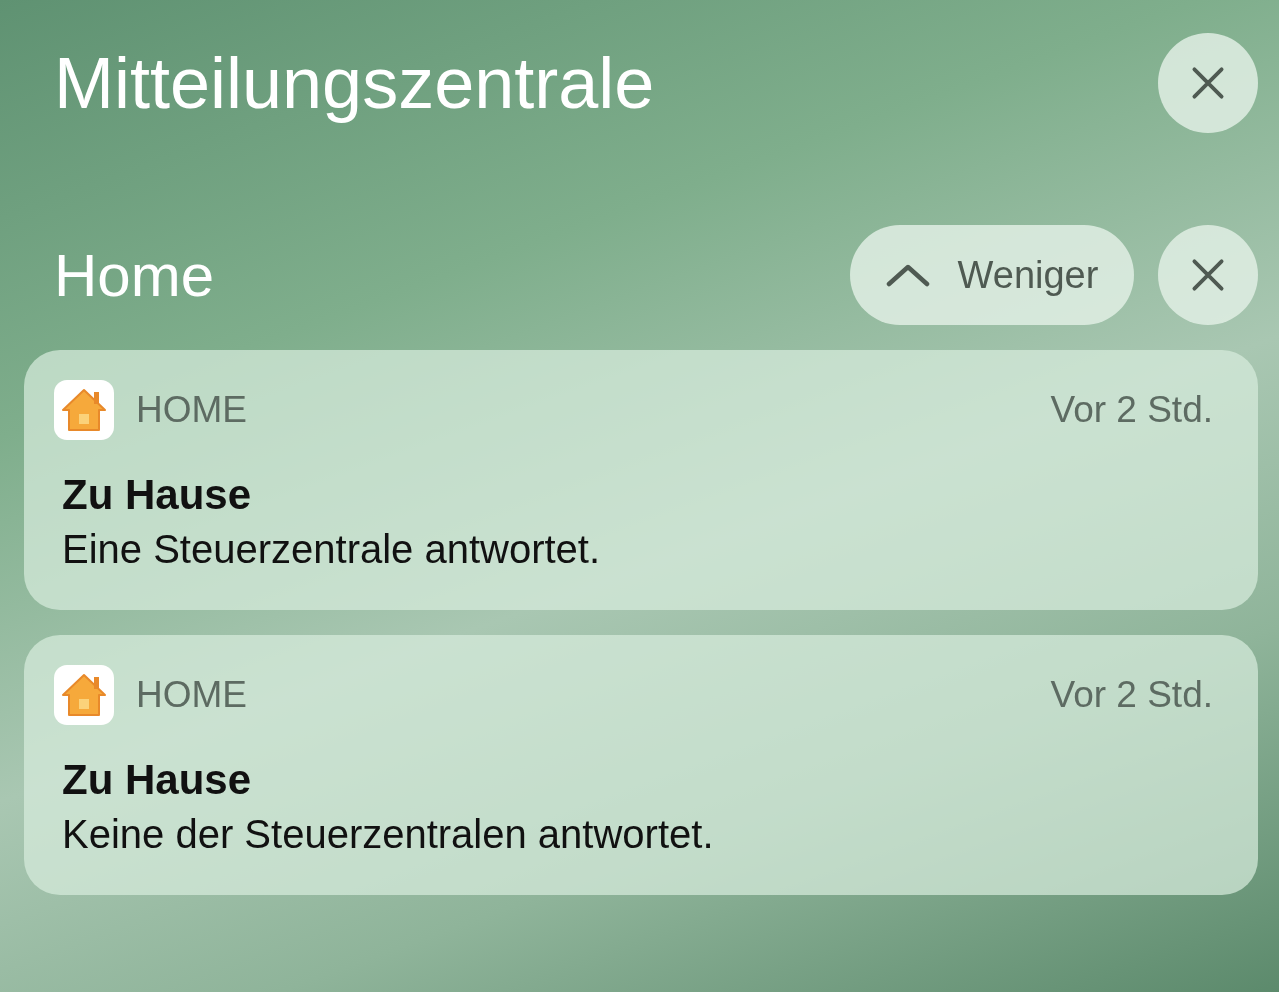  I want to click on notification-body: Eine Steuerzentrale antwortet., so click(332, 549).